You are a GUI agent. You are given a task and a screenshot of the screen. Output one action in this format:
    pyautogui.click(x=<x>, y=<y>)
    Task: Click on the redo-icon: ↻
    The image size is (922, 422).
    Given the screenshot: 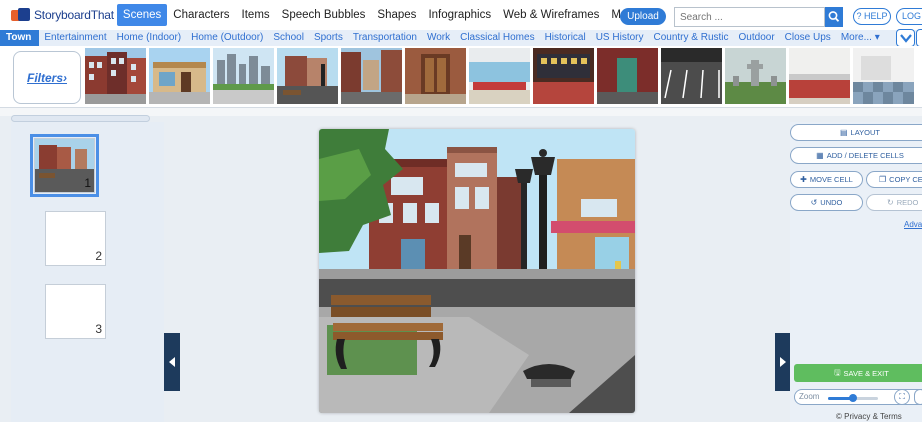 What is the action you would take?
    pyautogui.click(x=890, y=202)
    